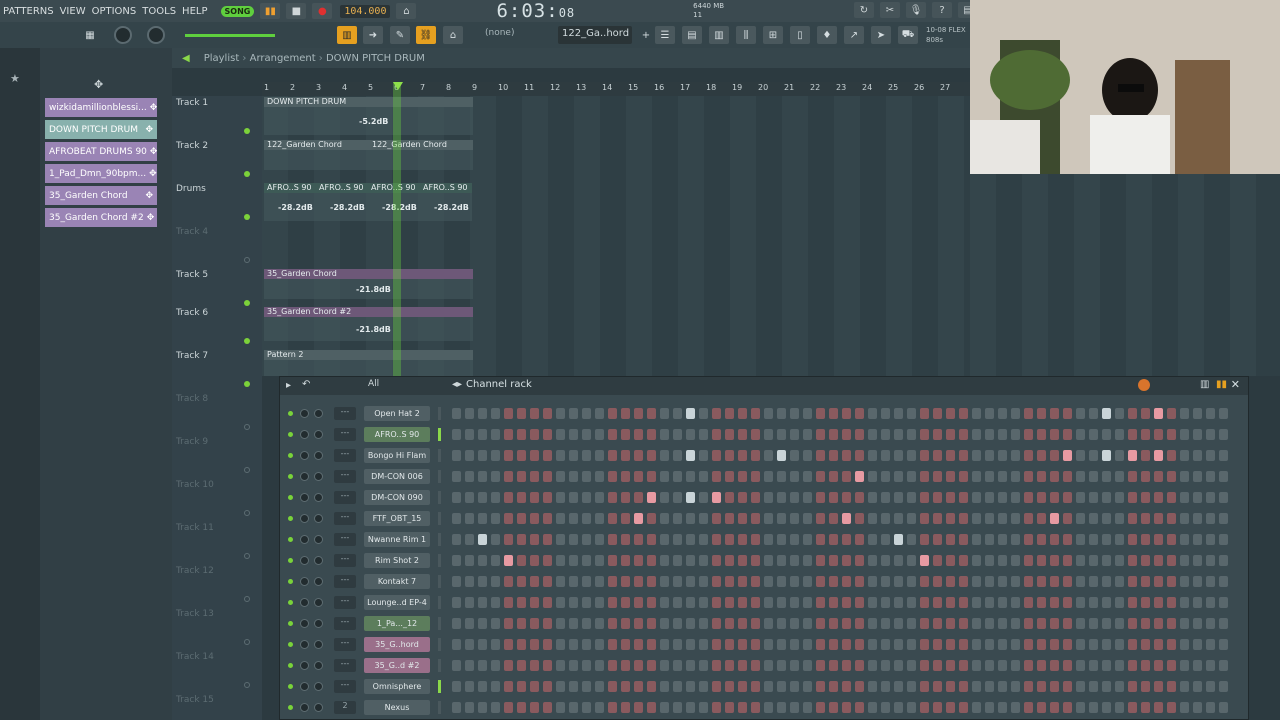  I want to click on track-name: Track 2, so click(192, 146).